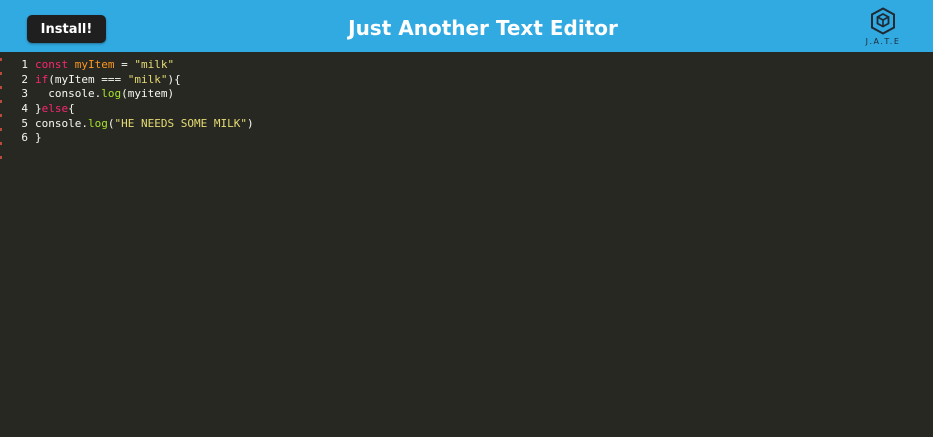  What do you see at coordinates (883, 21) in the screenshot?
I see `cube-hexagon-icon` at bounding box center [883, 21].